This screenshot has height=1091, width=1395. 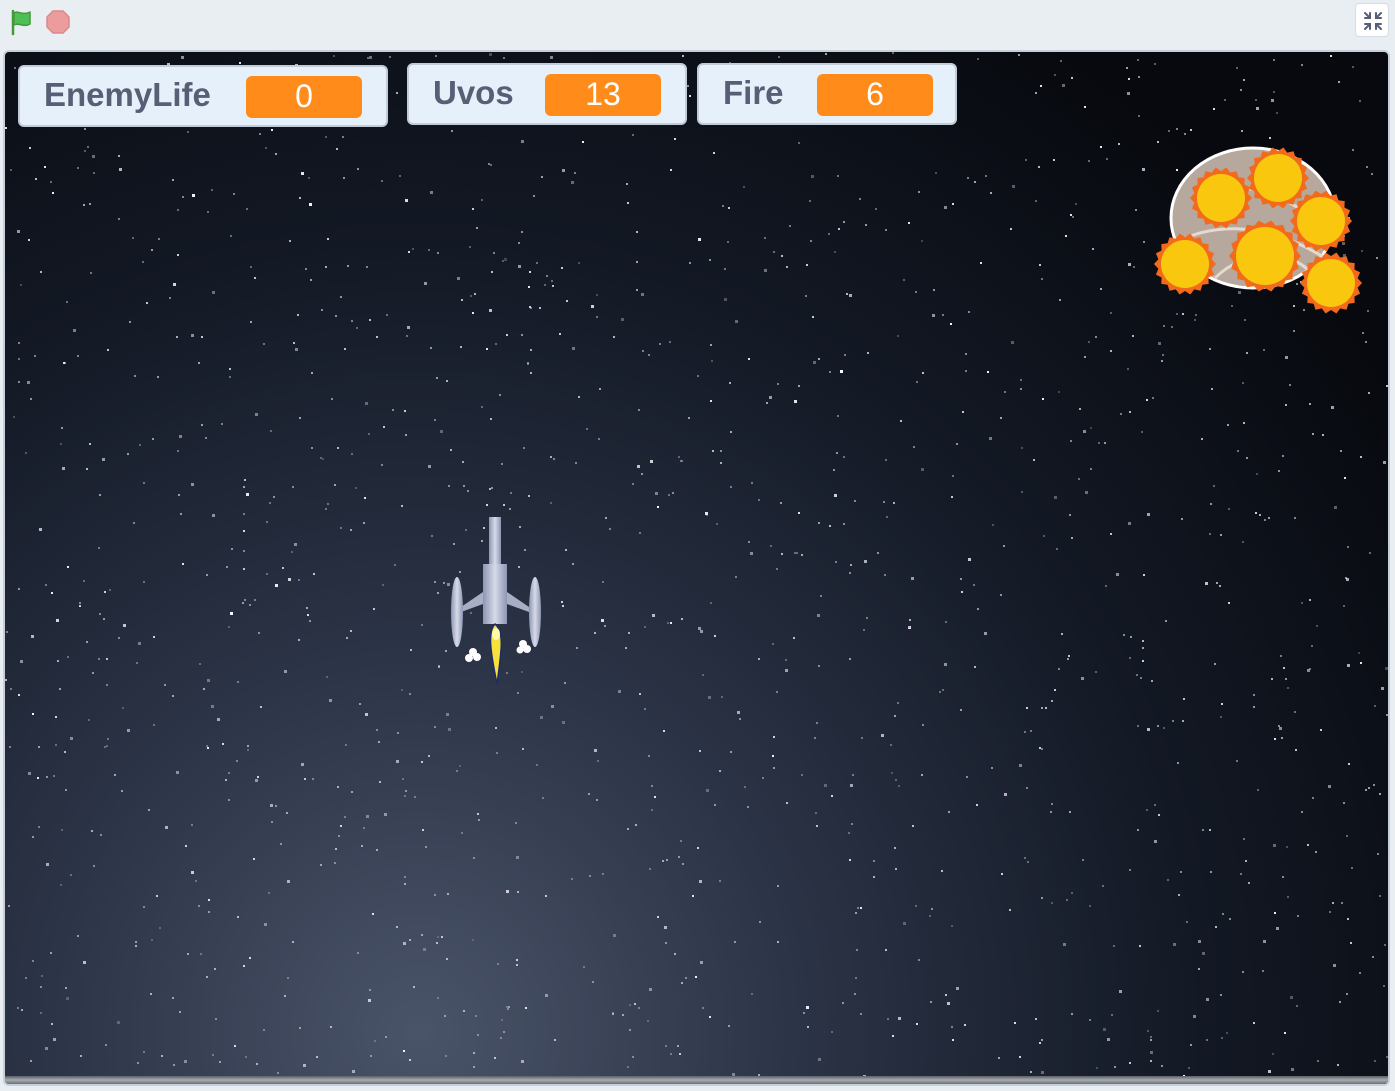 I want to click on rocket-flame-core, so click(x=496, y=634).